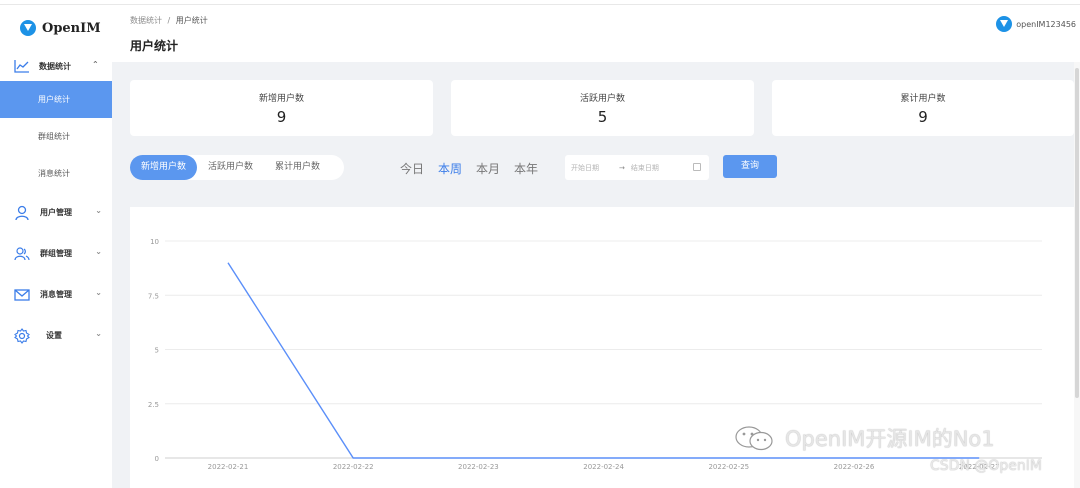 This screenshot has width=1080, height=488. I want to click on tab-total-users: 累计用户数, so click(297, 167).